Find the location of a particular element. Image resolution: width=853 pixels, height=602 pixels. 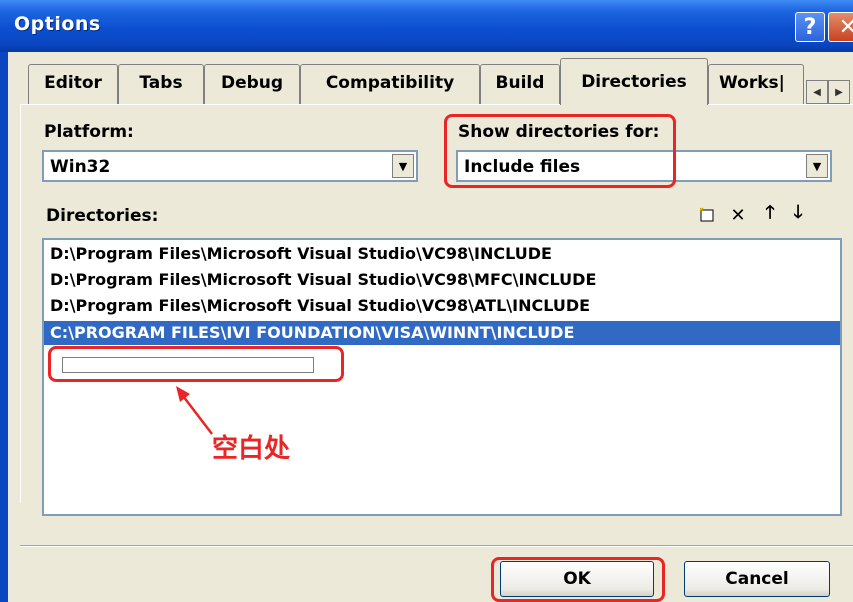

help-icon: ? is located at coordinates (810, 27).